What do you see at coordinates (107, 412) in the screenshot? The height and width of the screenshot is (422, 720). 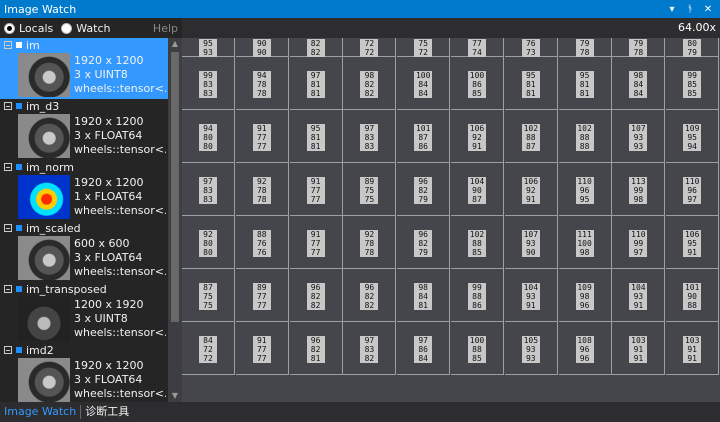 I see `tab-diagnostics: 诊断工具` at bounding box center [107, 412].